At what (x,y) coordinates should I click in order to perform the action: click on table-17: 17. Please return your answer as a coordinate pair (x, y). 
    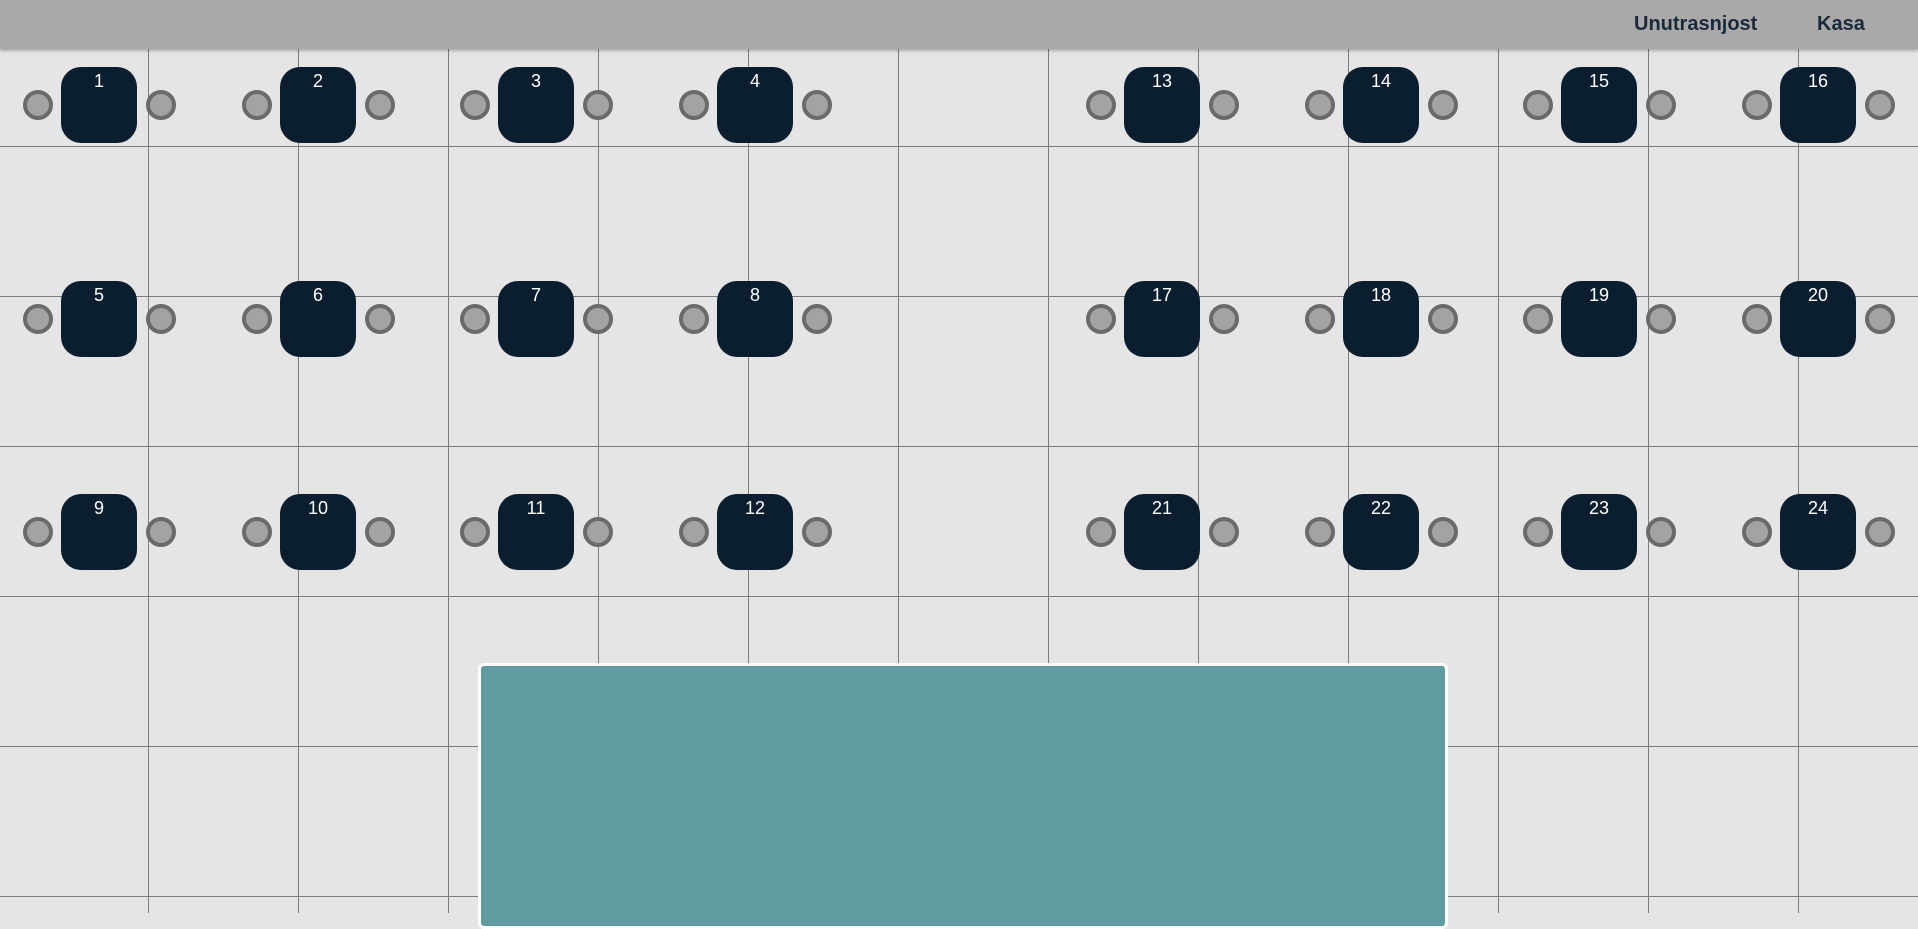
    Looking at the image, I should click on (1162, 319).